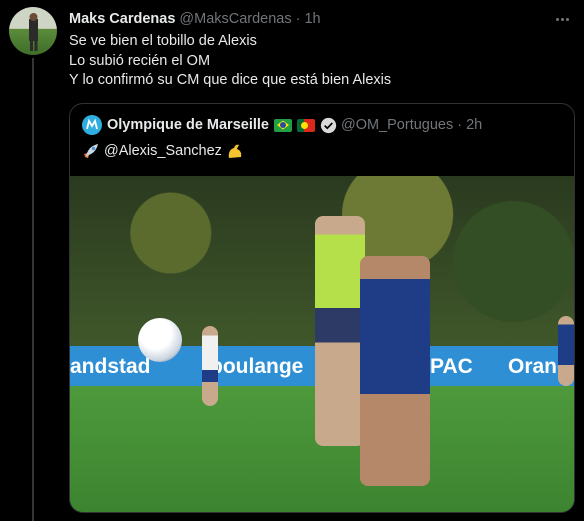  I want to click on player-kicking, so click(395, 371).